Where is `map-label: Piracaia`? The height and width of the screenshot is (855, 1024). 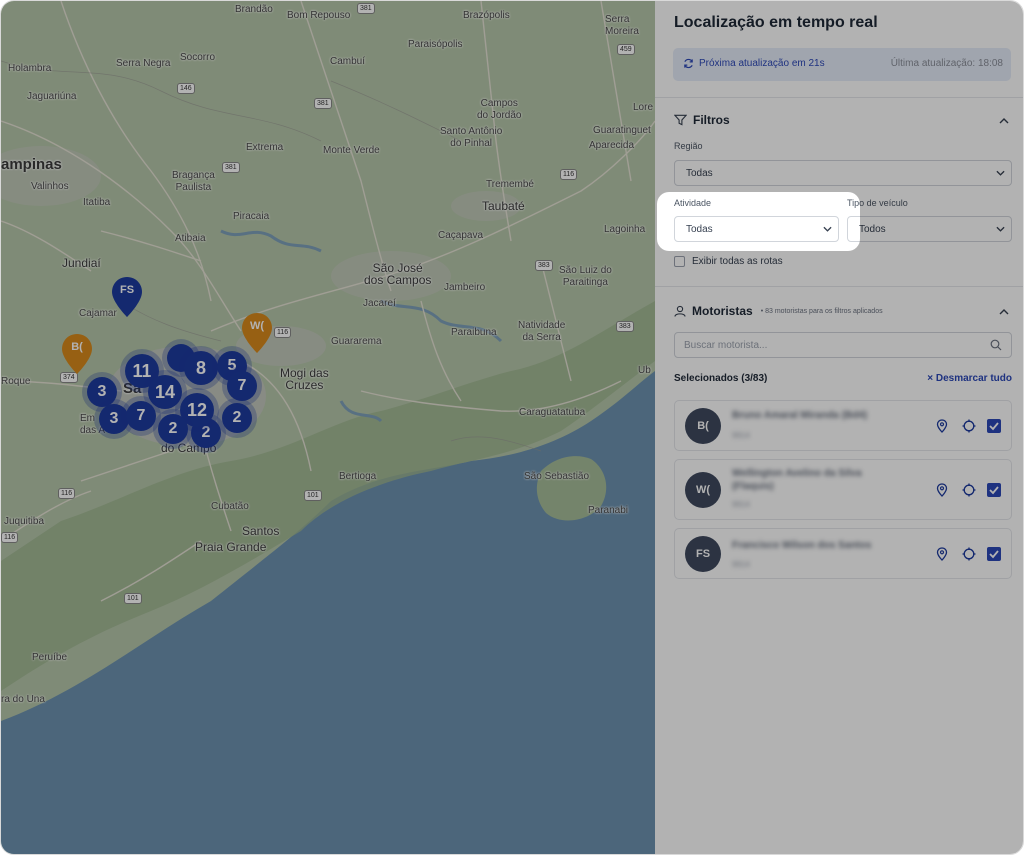 map-label: Piracaia is located at coordinates (251, 216).